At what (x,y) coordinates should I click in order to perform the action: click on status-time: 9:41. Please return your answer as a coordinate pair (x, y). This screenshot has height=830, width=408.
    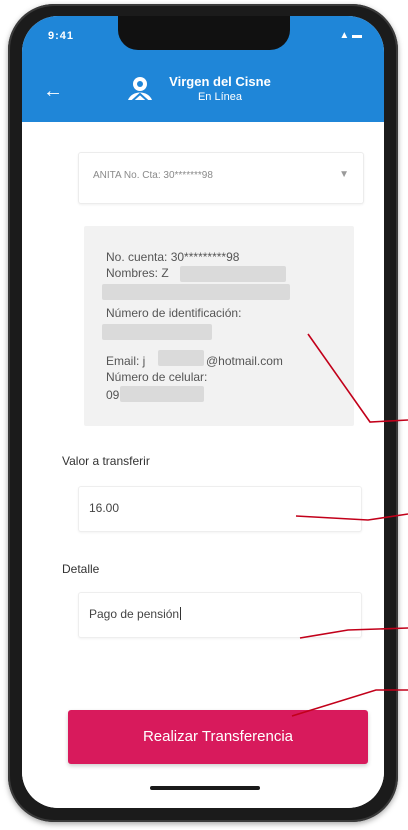
    Looking at the image, I should click on (61, 36).